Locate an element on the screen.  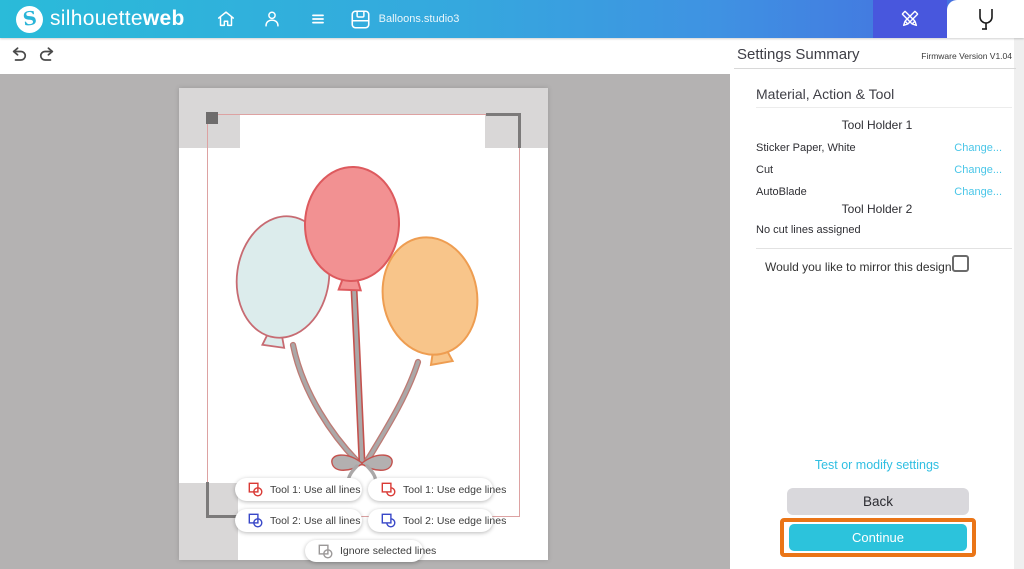
section-title: Material, Action & Tool is located at coordinates (825, 94).